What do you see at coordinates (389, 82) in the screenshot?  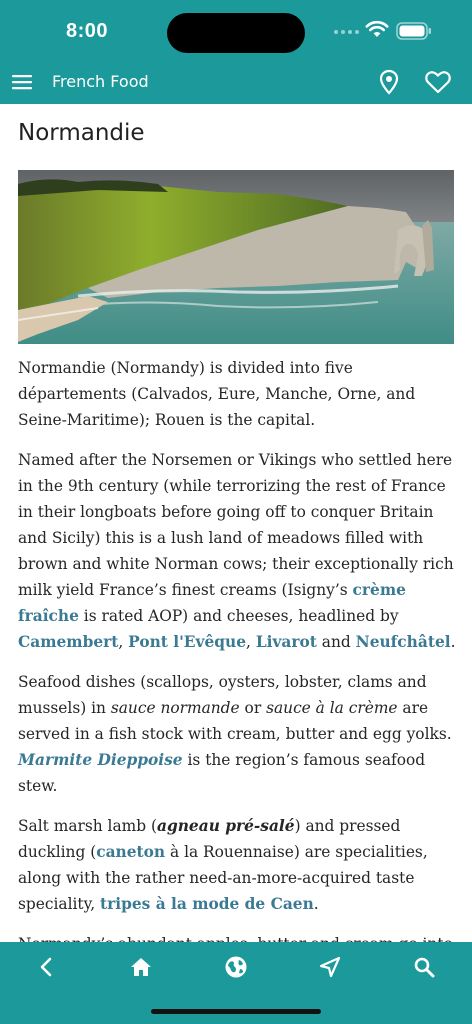 I see `map-pin-icon` at bounding box center [389, 82].